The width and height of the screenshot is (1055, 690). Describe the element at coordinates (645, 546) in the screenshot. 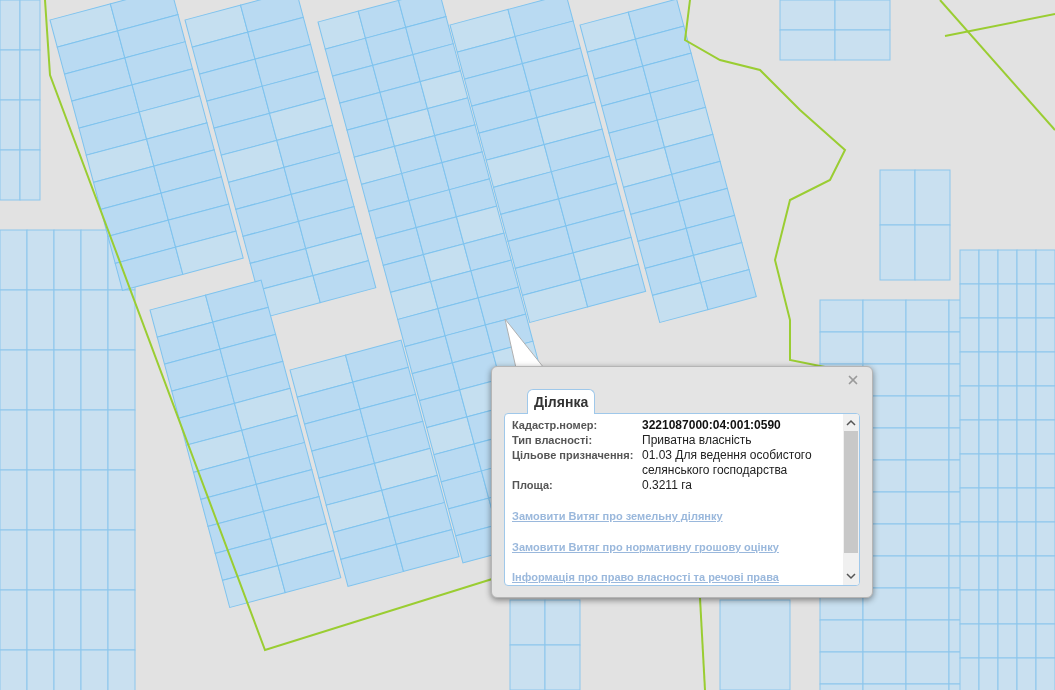

I see `popup-link: Замовити Витяг про нормативну грошову оцінку` at that location.